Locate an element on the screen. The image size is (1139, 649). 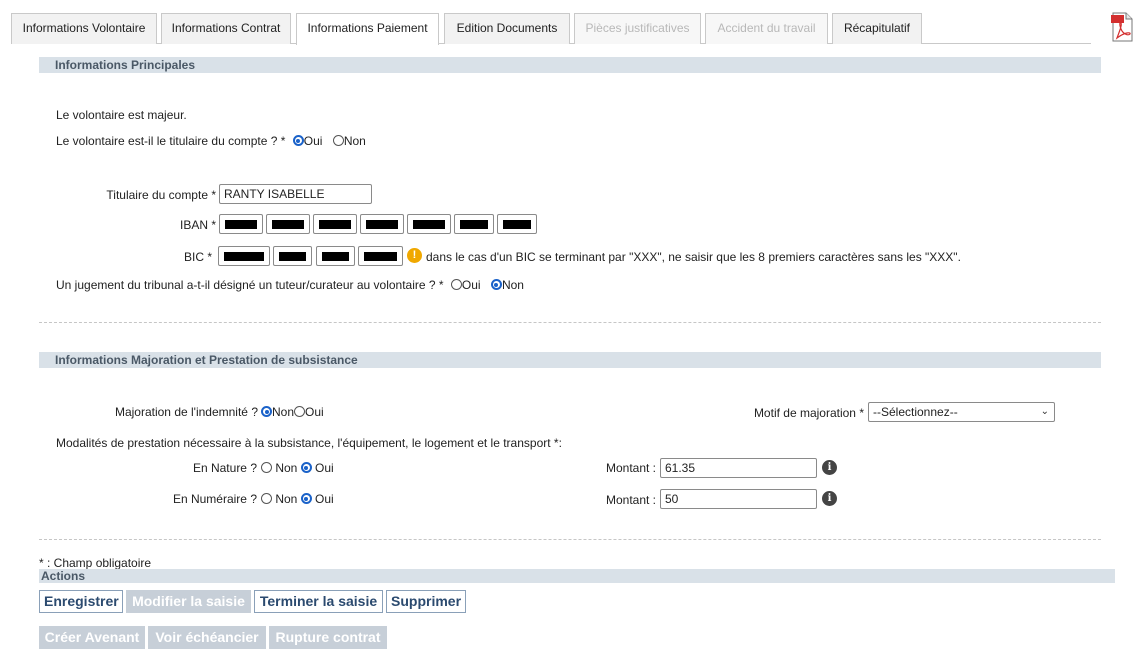
motif-label: Motif de majoration * is located at coordinates (808, 413).